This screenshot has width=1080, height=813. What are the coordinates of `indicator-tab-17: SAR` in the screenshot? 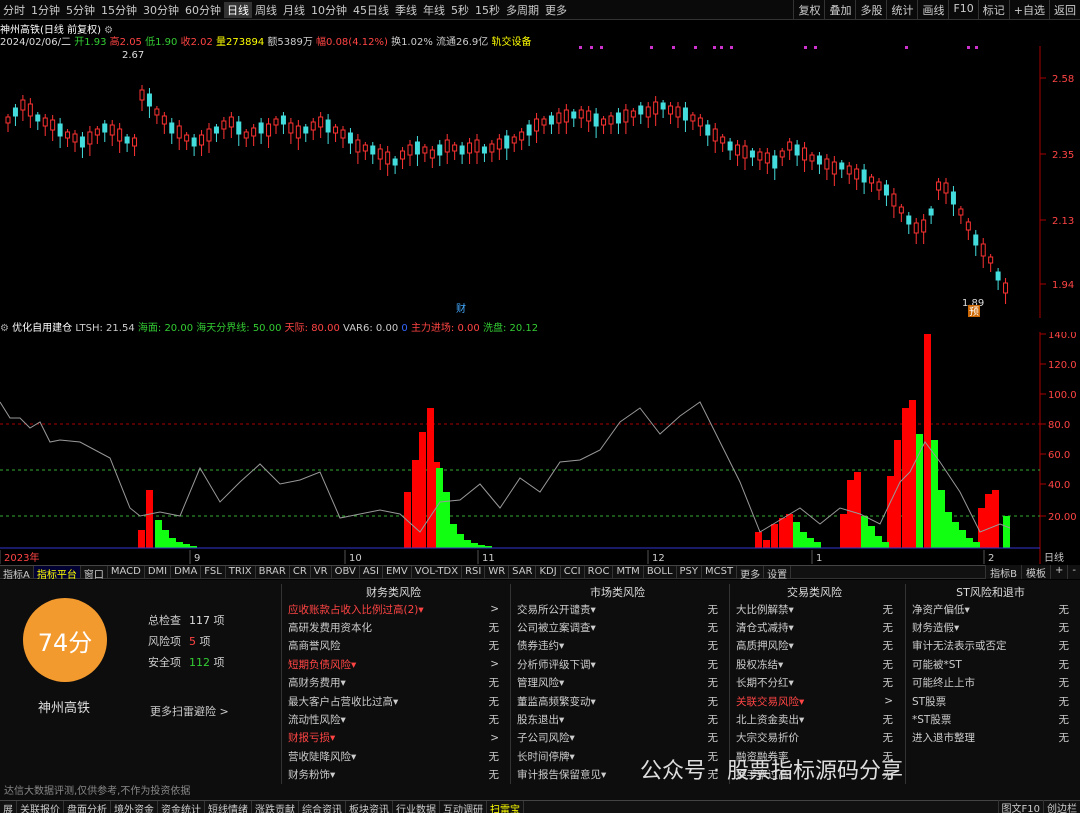 It's located at (523, 572).